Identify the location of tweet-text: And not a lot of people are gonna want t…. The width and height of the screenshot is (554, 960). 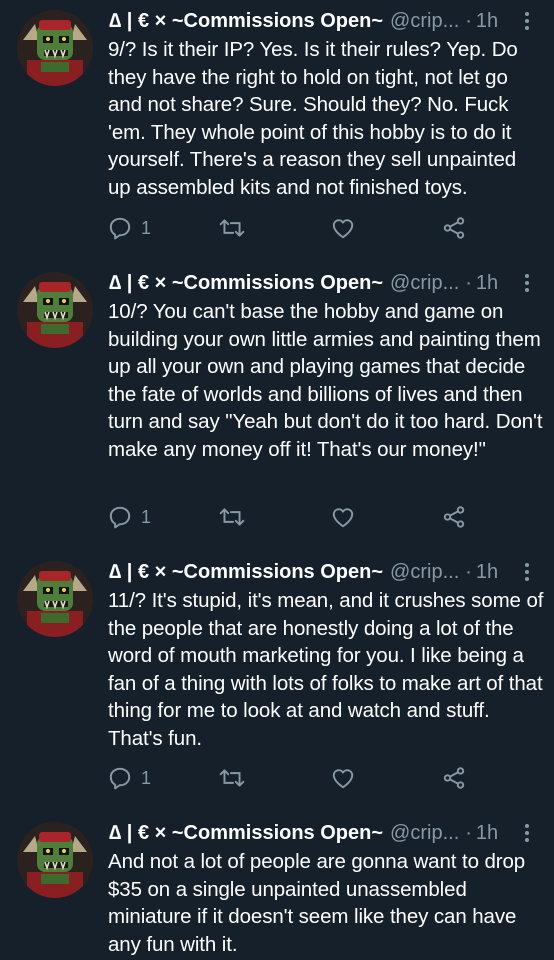
(317, 903).